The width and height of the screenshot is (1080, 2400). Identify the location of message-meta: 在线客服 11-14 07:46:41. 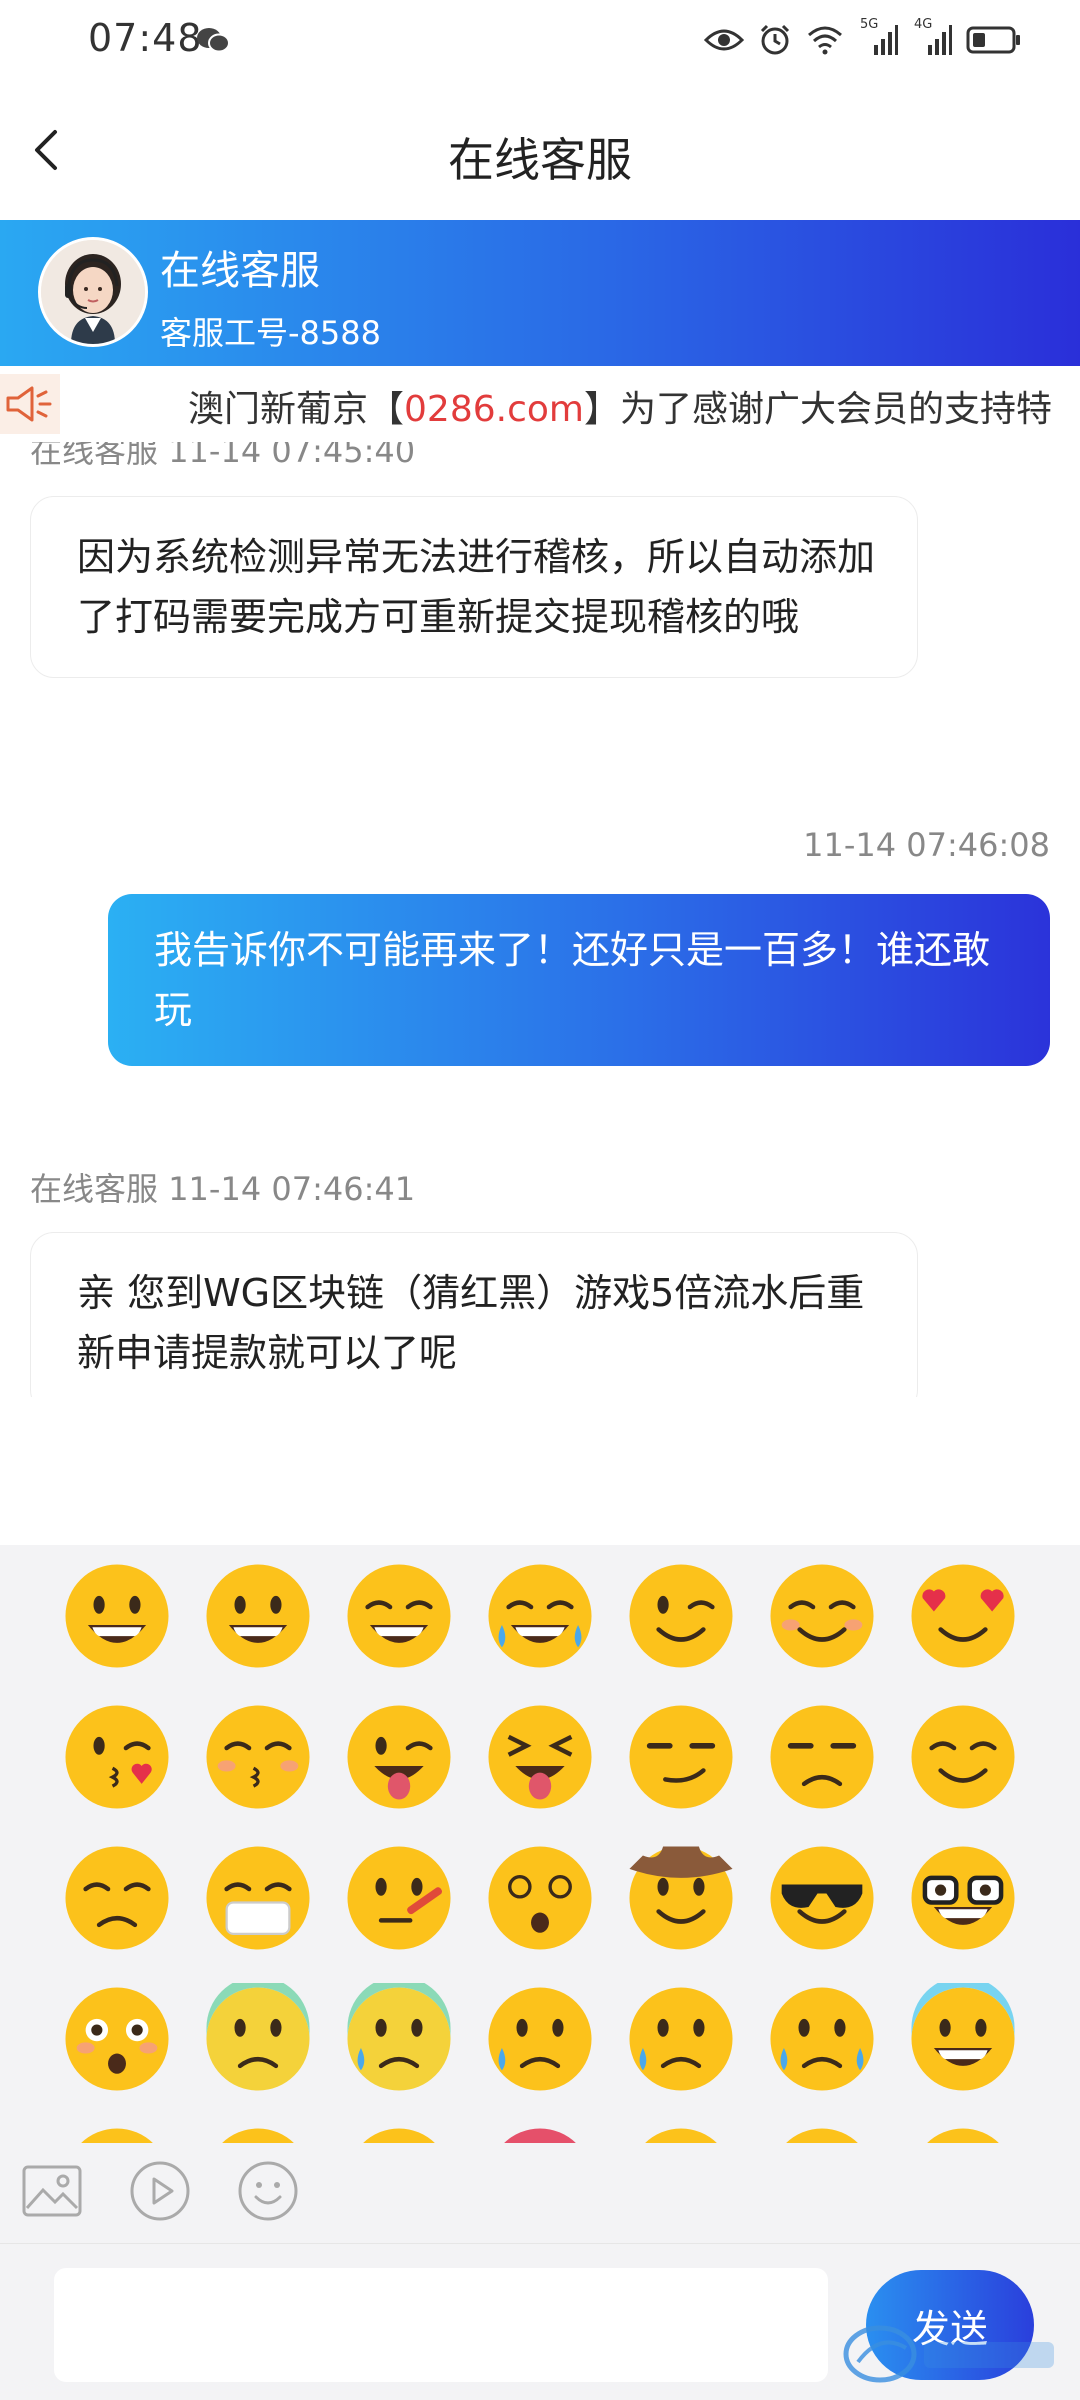
(222, 1187).